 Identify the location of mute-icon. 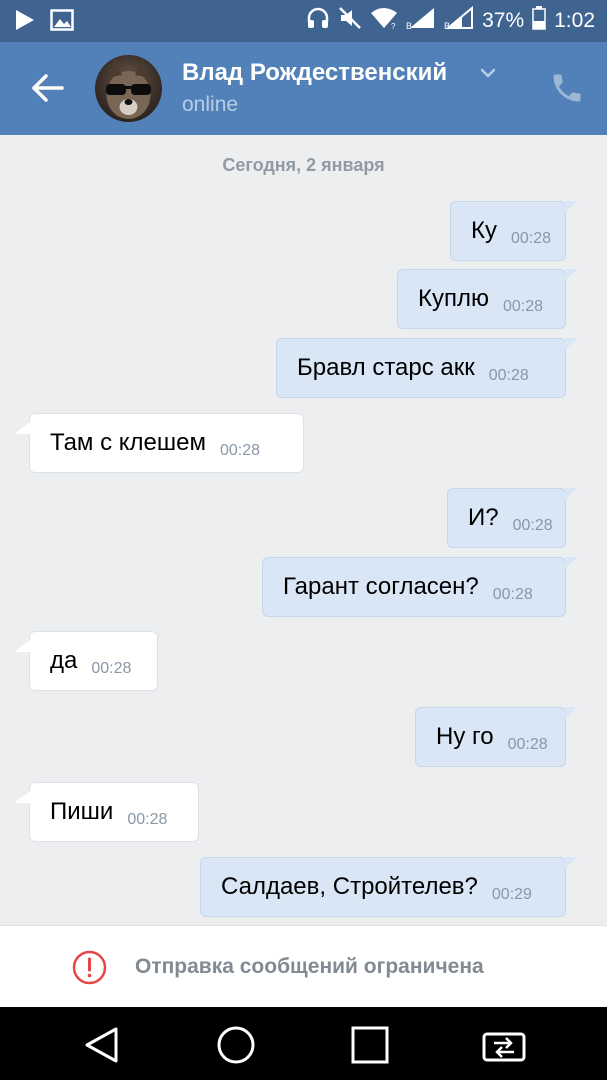
(350, 21).